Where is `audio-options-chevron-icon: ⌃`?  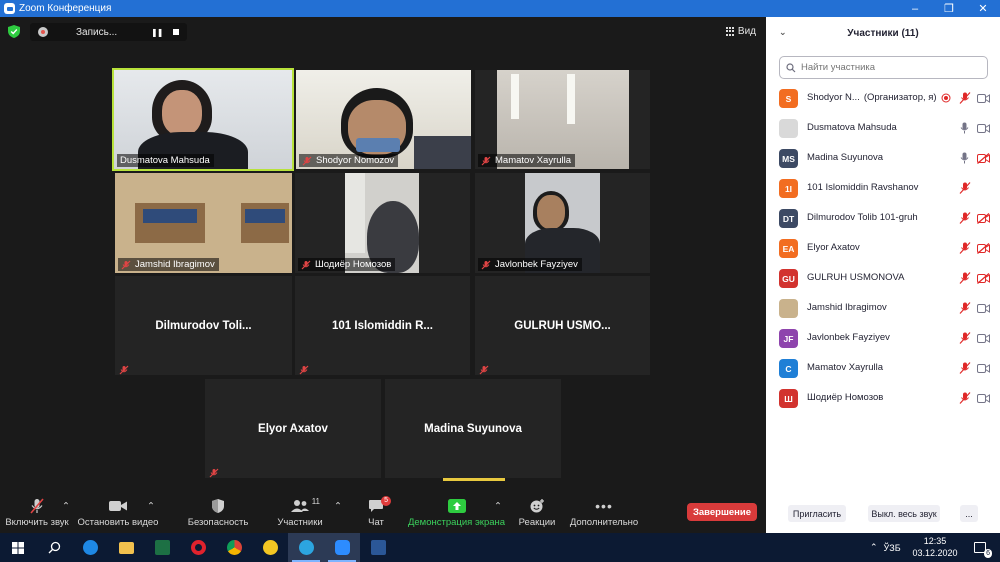 audio-options-chevron-icon: ⌃ is located at coordinates (66, 506).